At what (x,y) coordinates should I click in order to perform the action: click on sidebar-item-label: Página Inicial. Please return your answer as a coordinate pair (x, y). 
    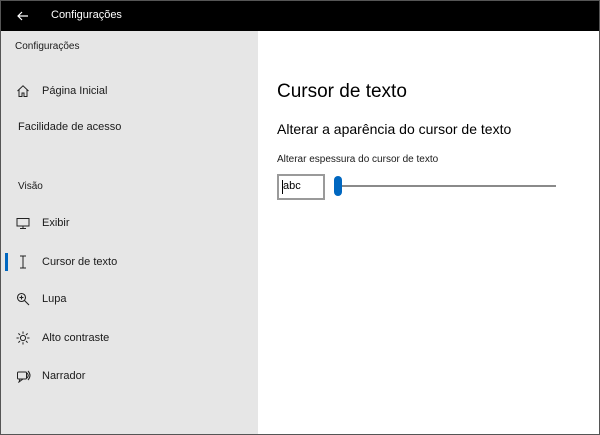
    Looking at the image, I should click on (75, 91).